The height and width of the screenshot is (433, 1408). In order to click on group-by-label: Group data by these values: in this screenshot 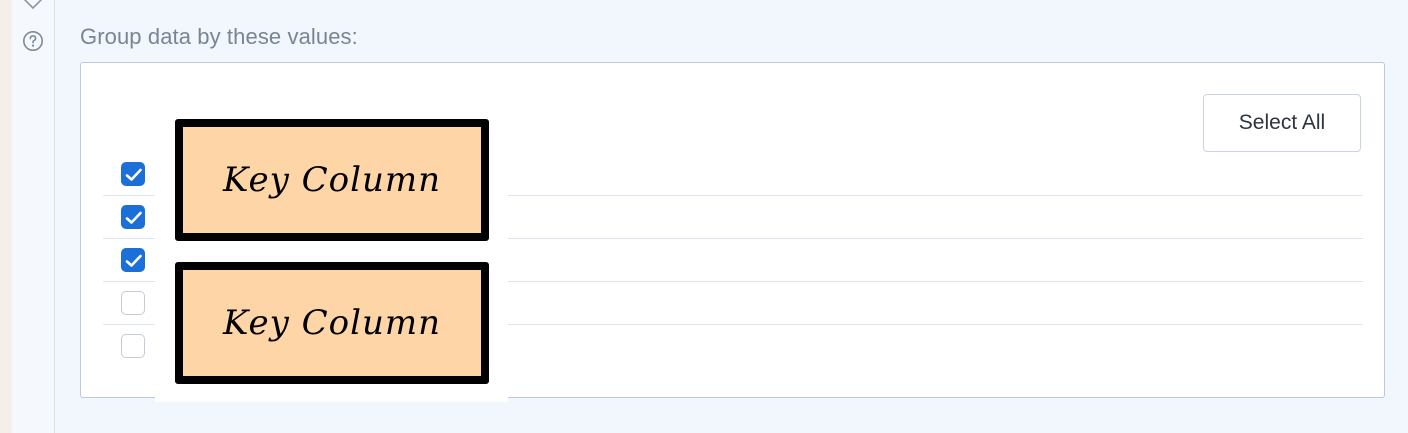, I will do `click(219, 36)`.